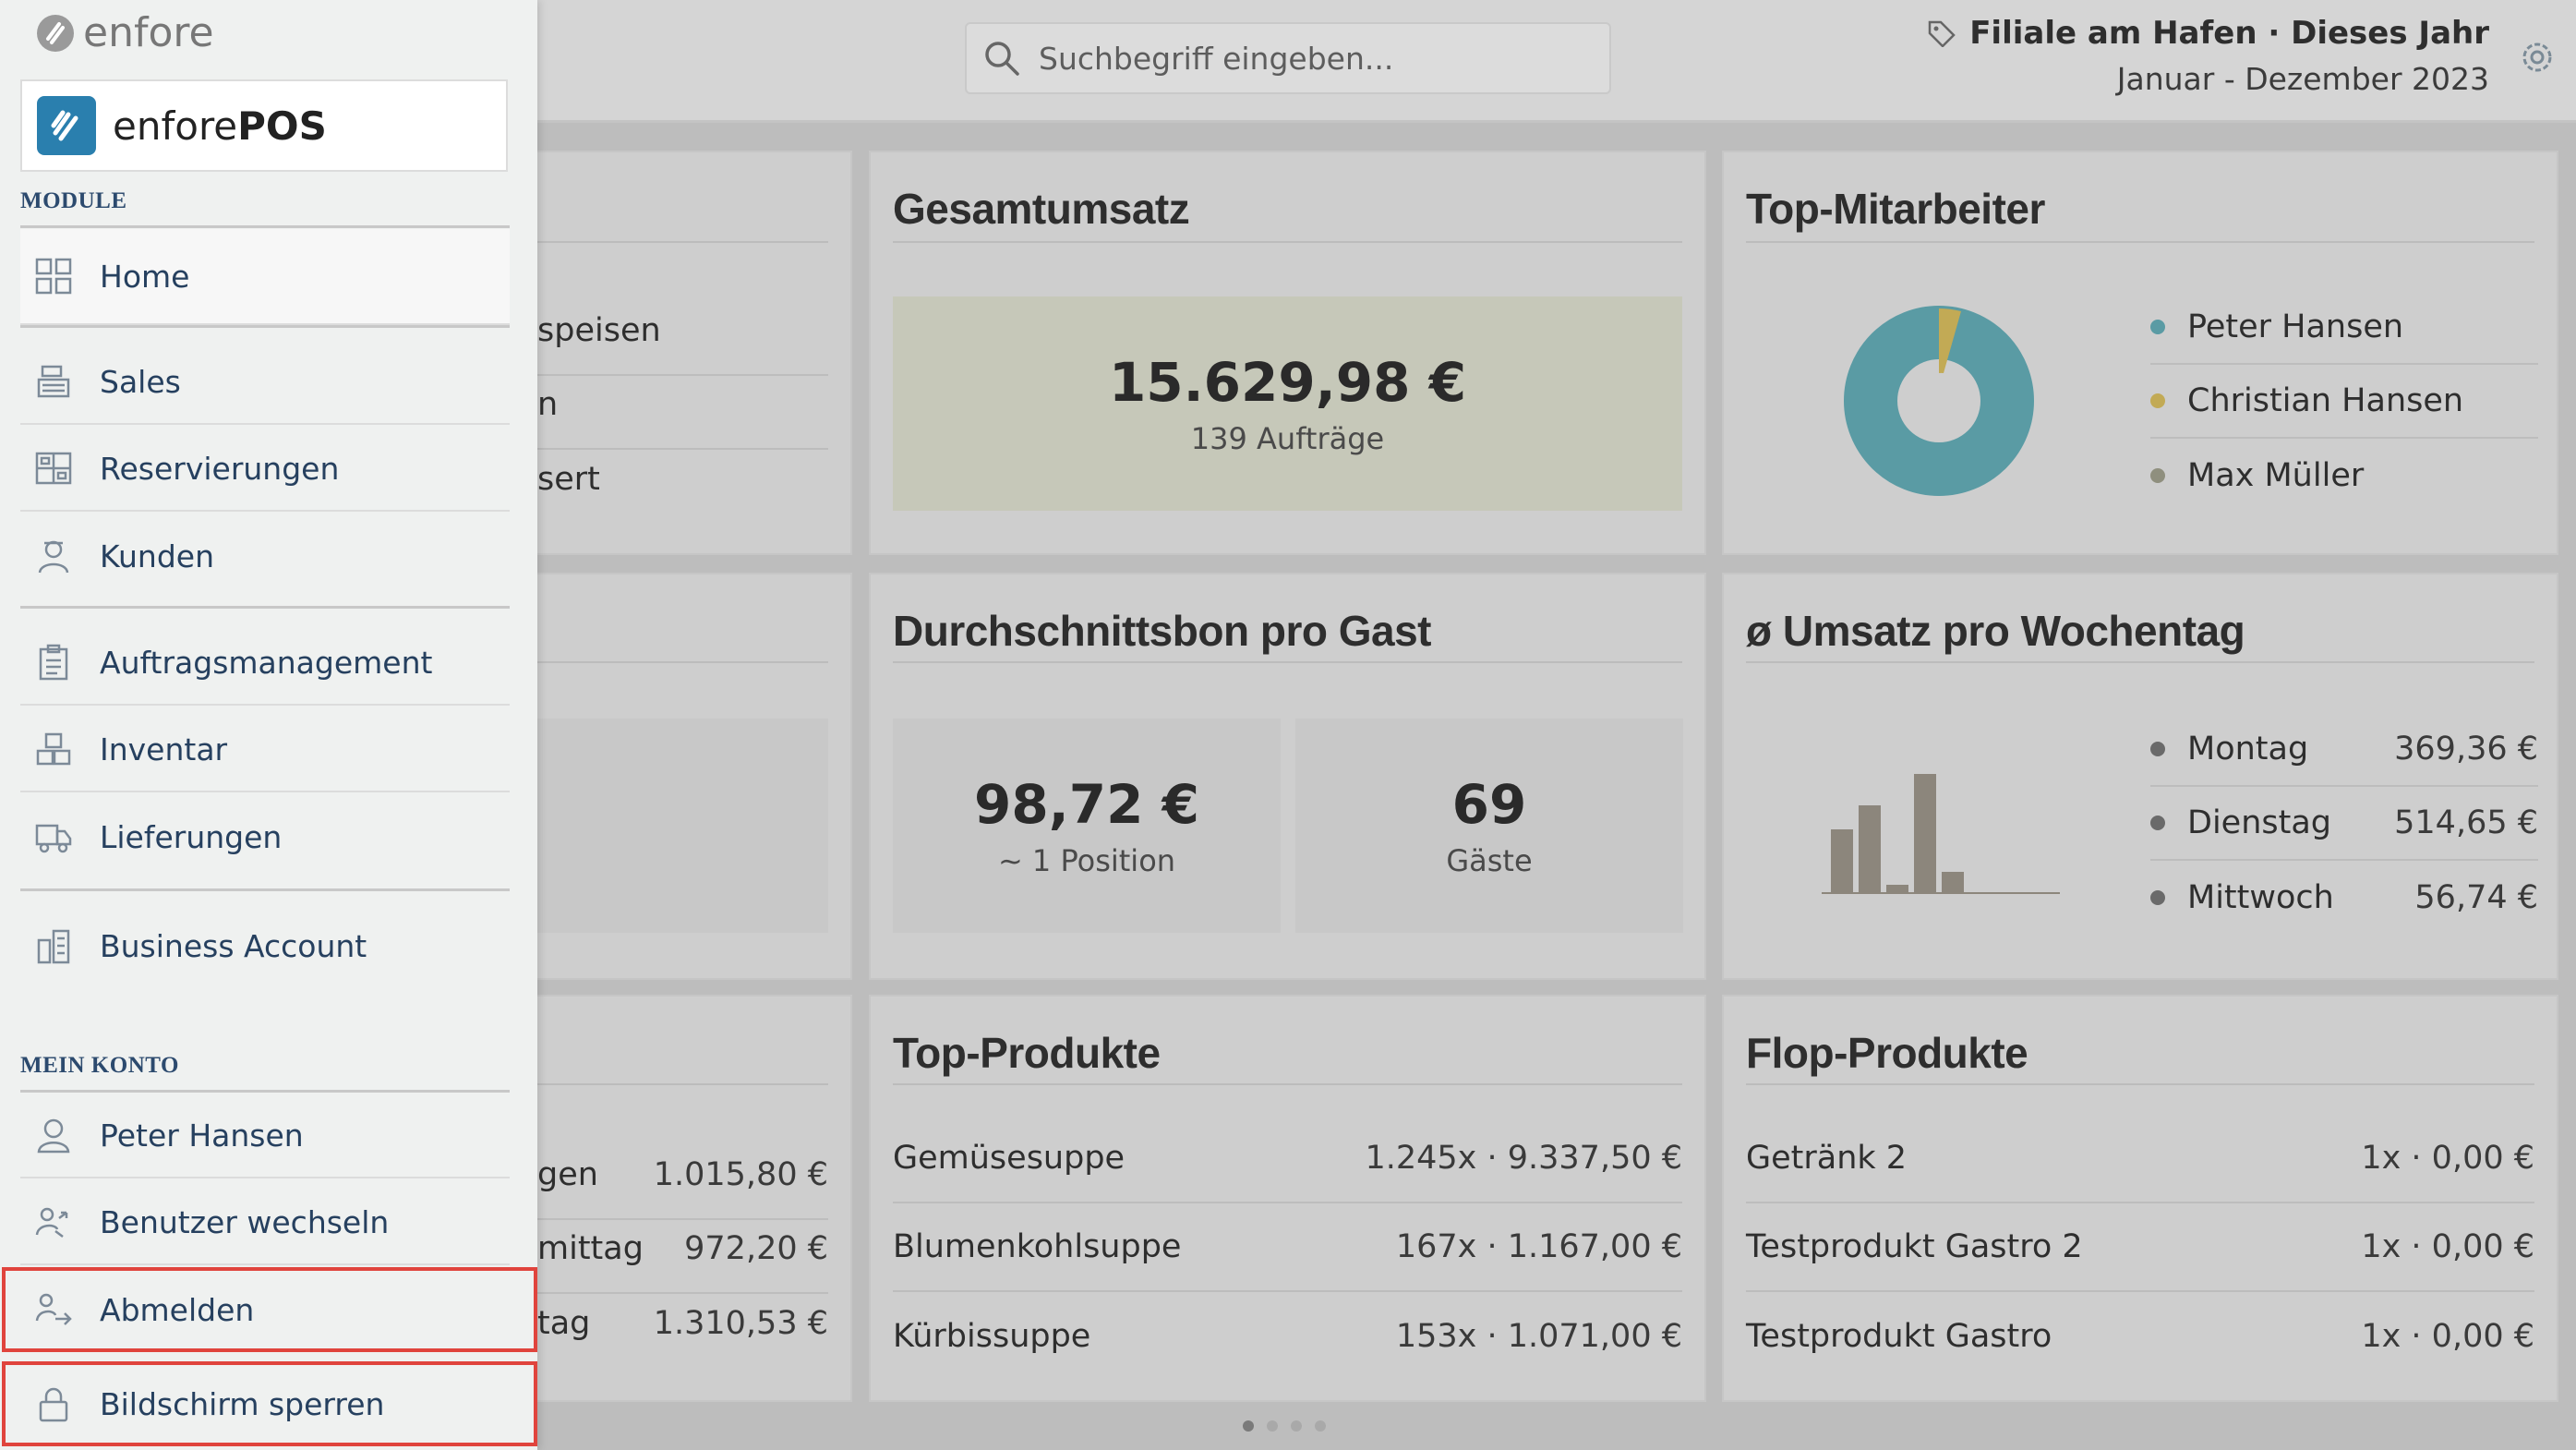  What do you see at coordinates (53, 836) in the screenshot?
I see `truck-icon` at bounding box center [53, 836].